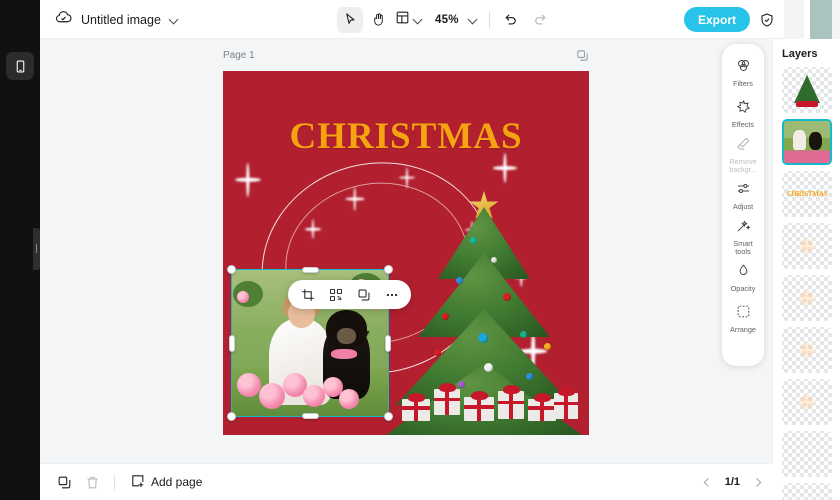 The width and height of the screenshot is (840, 500). What do you see at coordinates (800, 54) in the screenshot?
I see `layers-panel-title: Layers` at bounding box center [800, 54].